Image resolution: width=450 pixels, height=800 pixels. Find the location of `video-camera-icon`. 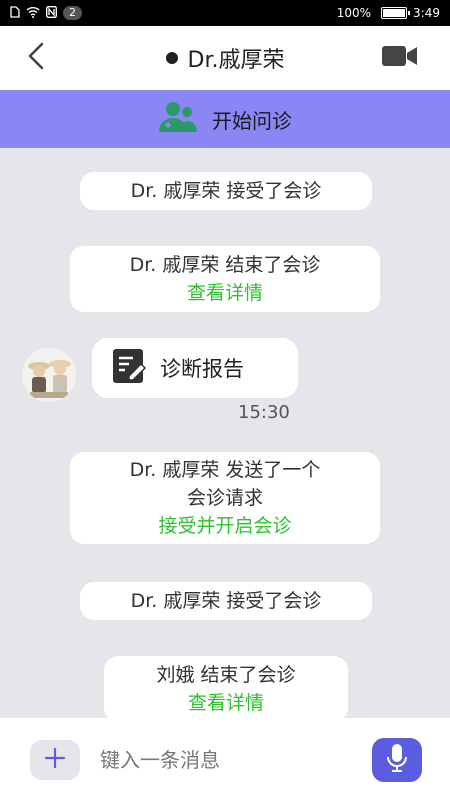

video-camera-icon is located at coordinates (400, 58).